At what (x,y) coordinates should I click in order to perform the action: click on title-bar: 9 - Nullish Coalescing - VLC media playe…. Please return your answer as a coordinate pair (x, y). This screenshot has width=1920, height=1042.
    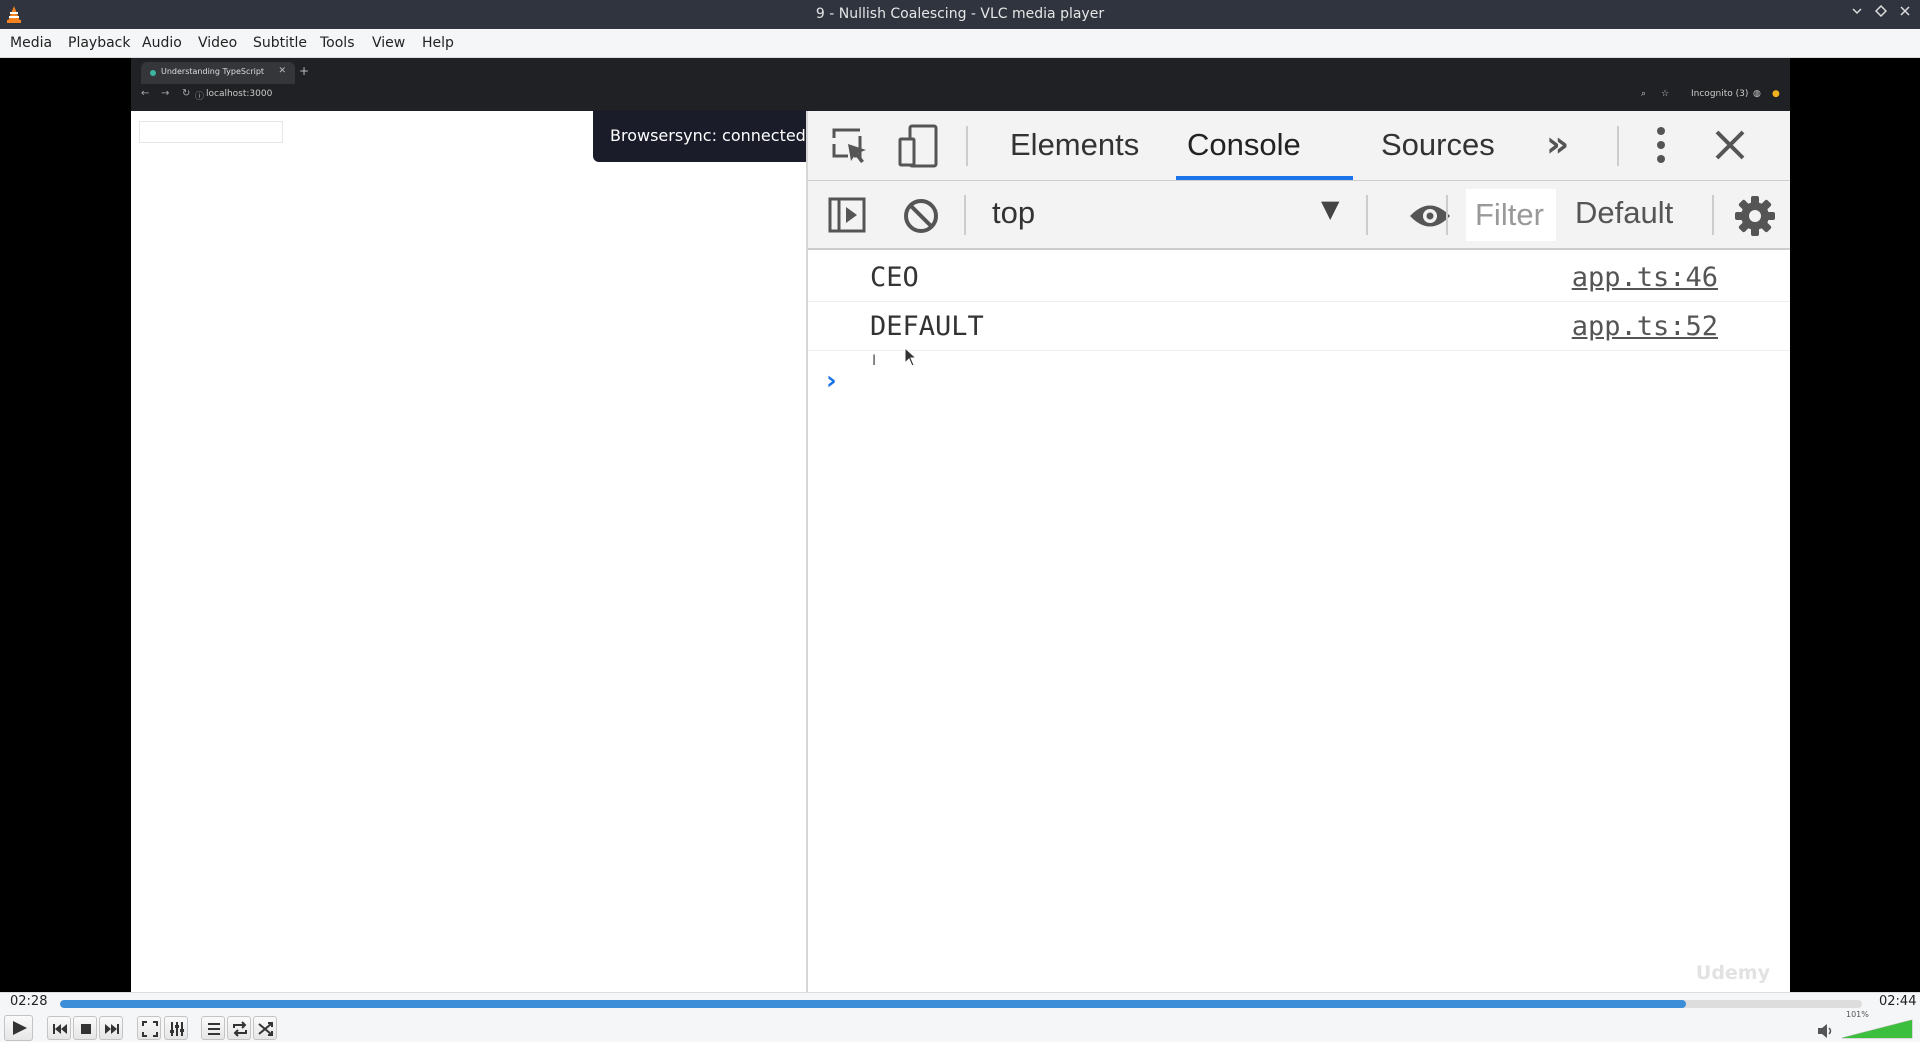
    Looking at the image, I should click on (960, 14).